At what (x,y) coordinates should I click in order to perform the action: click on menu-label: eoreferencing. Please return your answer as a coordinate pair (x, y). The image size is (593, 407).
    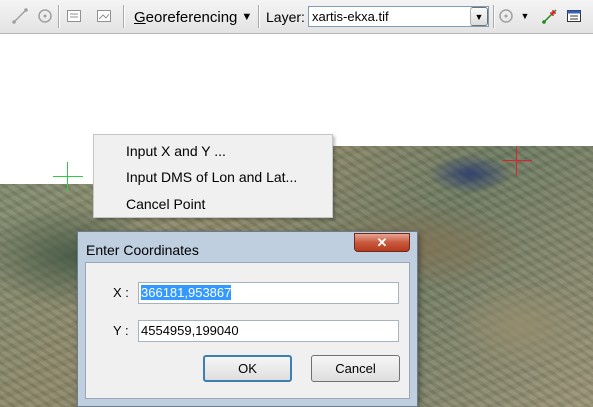
    Looking at the image, I should click on (191, 17).